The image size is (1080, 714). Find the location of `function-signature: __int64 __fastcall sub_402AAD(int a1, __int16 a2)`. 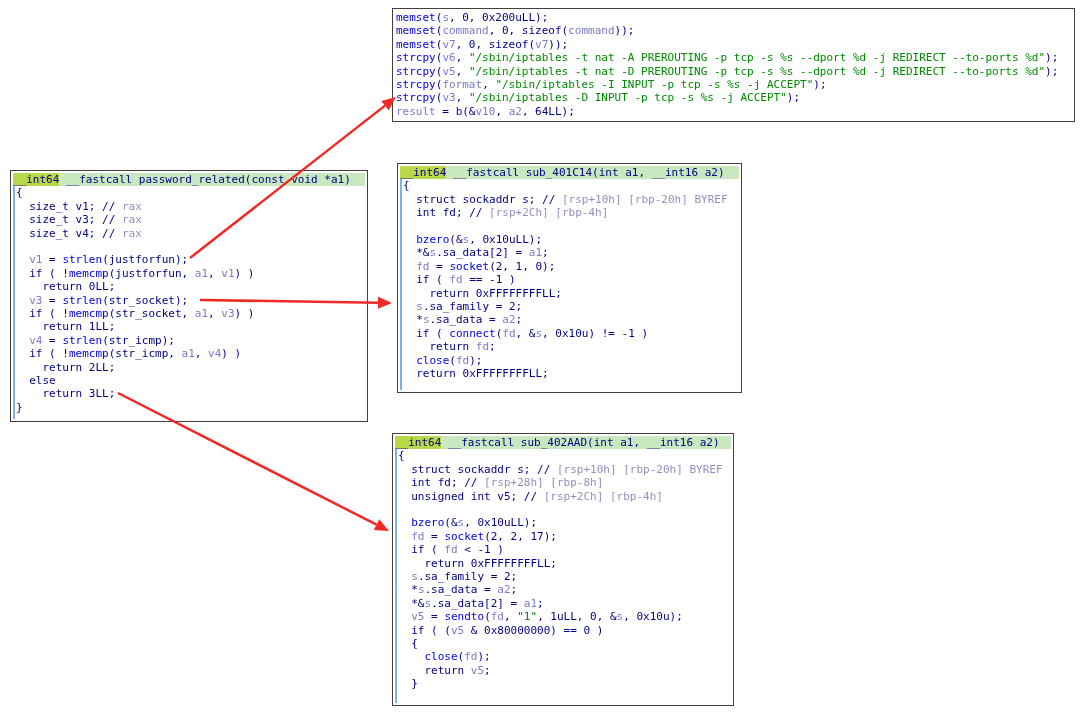

function-signature: __int64 __fastcall sub_402AAD(int a1, __int16 a2) is located at coordinates (563, 443).